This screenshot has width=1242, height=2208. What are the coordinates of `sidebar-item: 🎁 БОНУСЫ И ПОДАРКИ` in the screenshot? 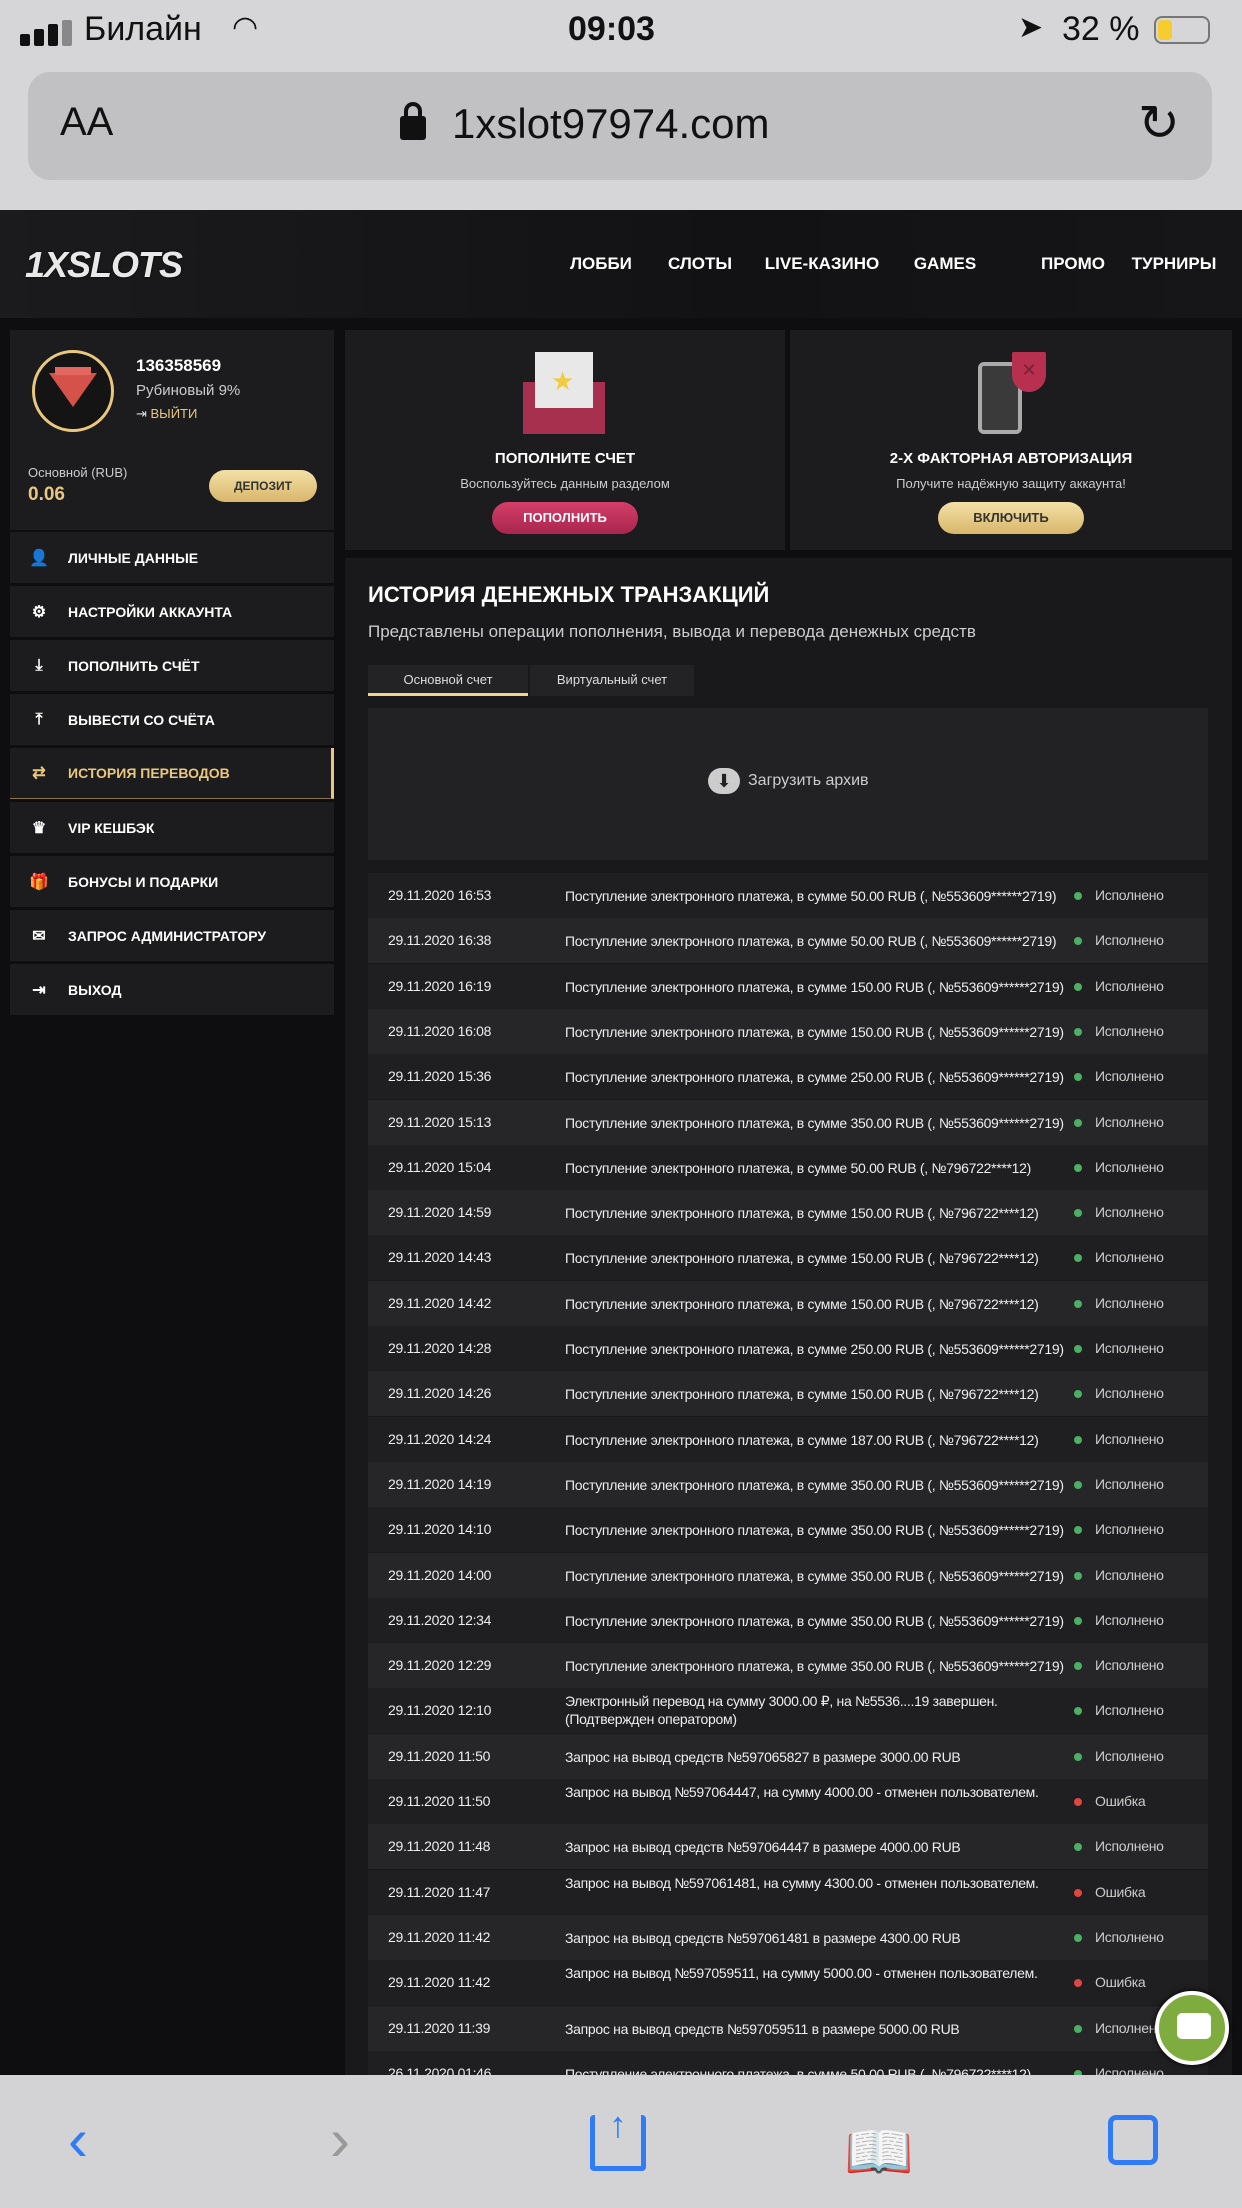 It's located at (172, 881).